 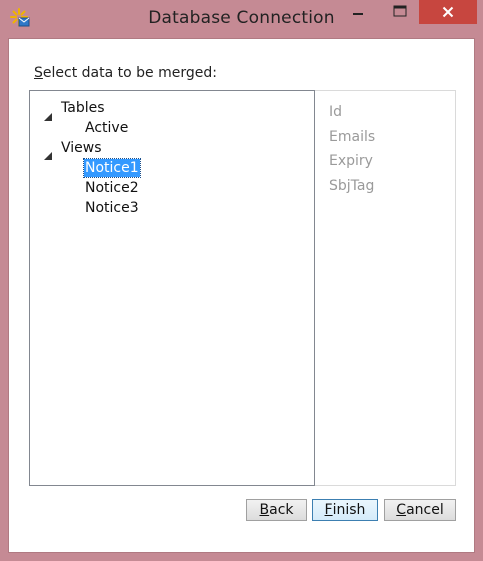 What do you see at coordinates (81, 148) in the screenshot?
I see `tree-node-views: Views` at bounding box center [81, 148].